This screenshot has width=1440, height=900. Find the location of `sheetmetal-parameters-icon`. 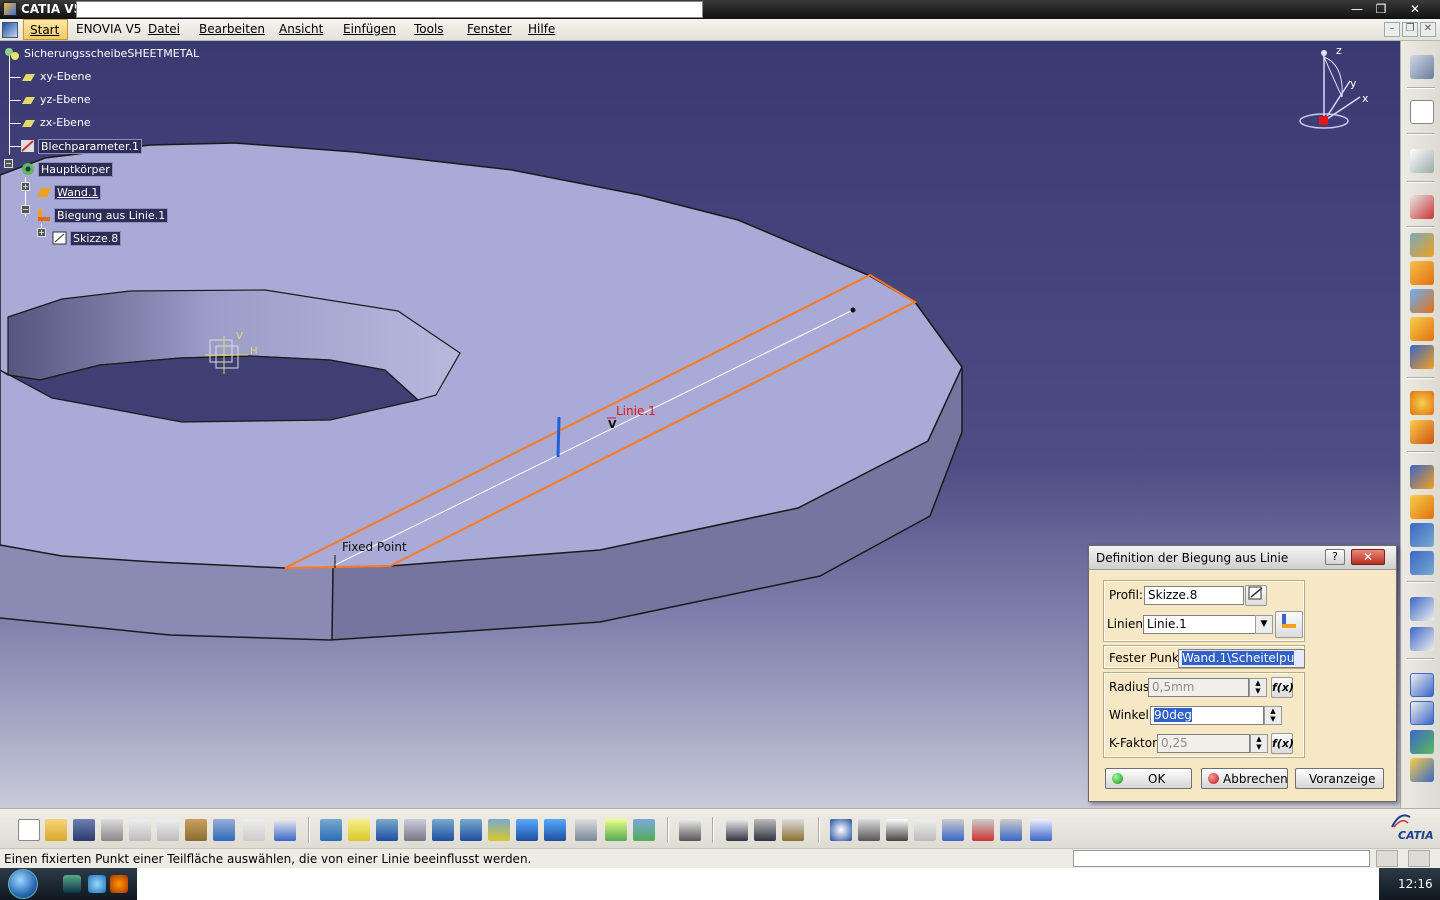

sheetmetal-parameters-icon is located at coordinates (1422, 207).